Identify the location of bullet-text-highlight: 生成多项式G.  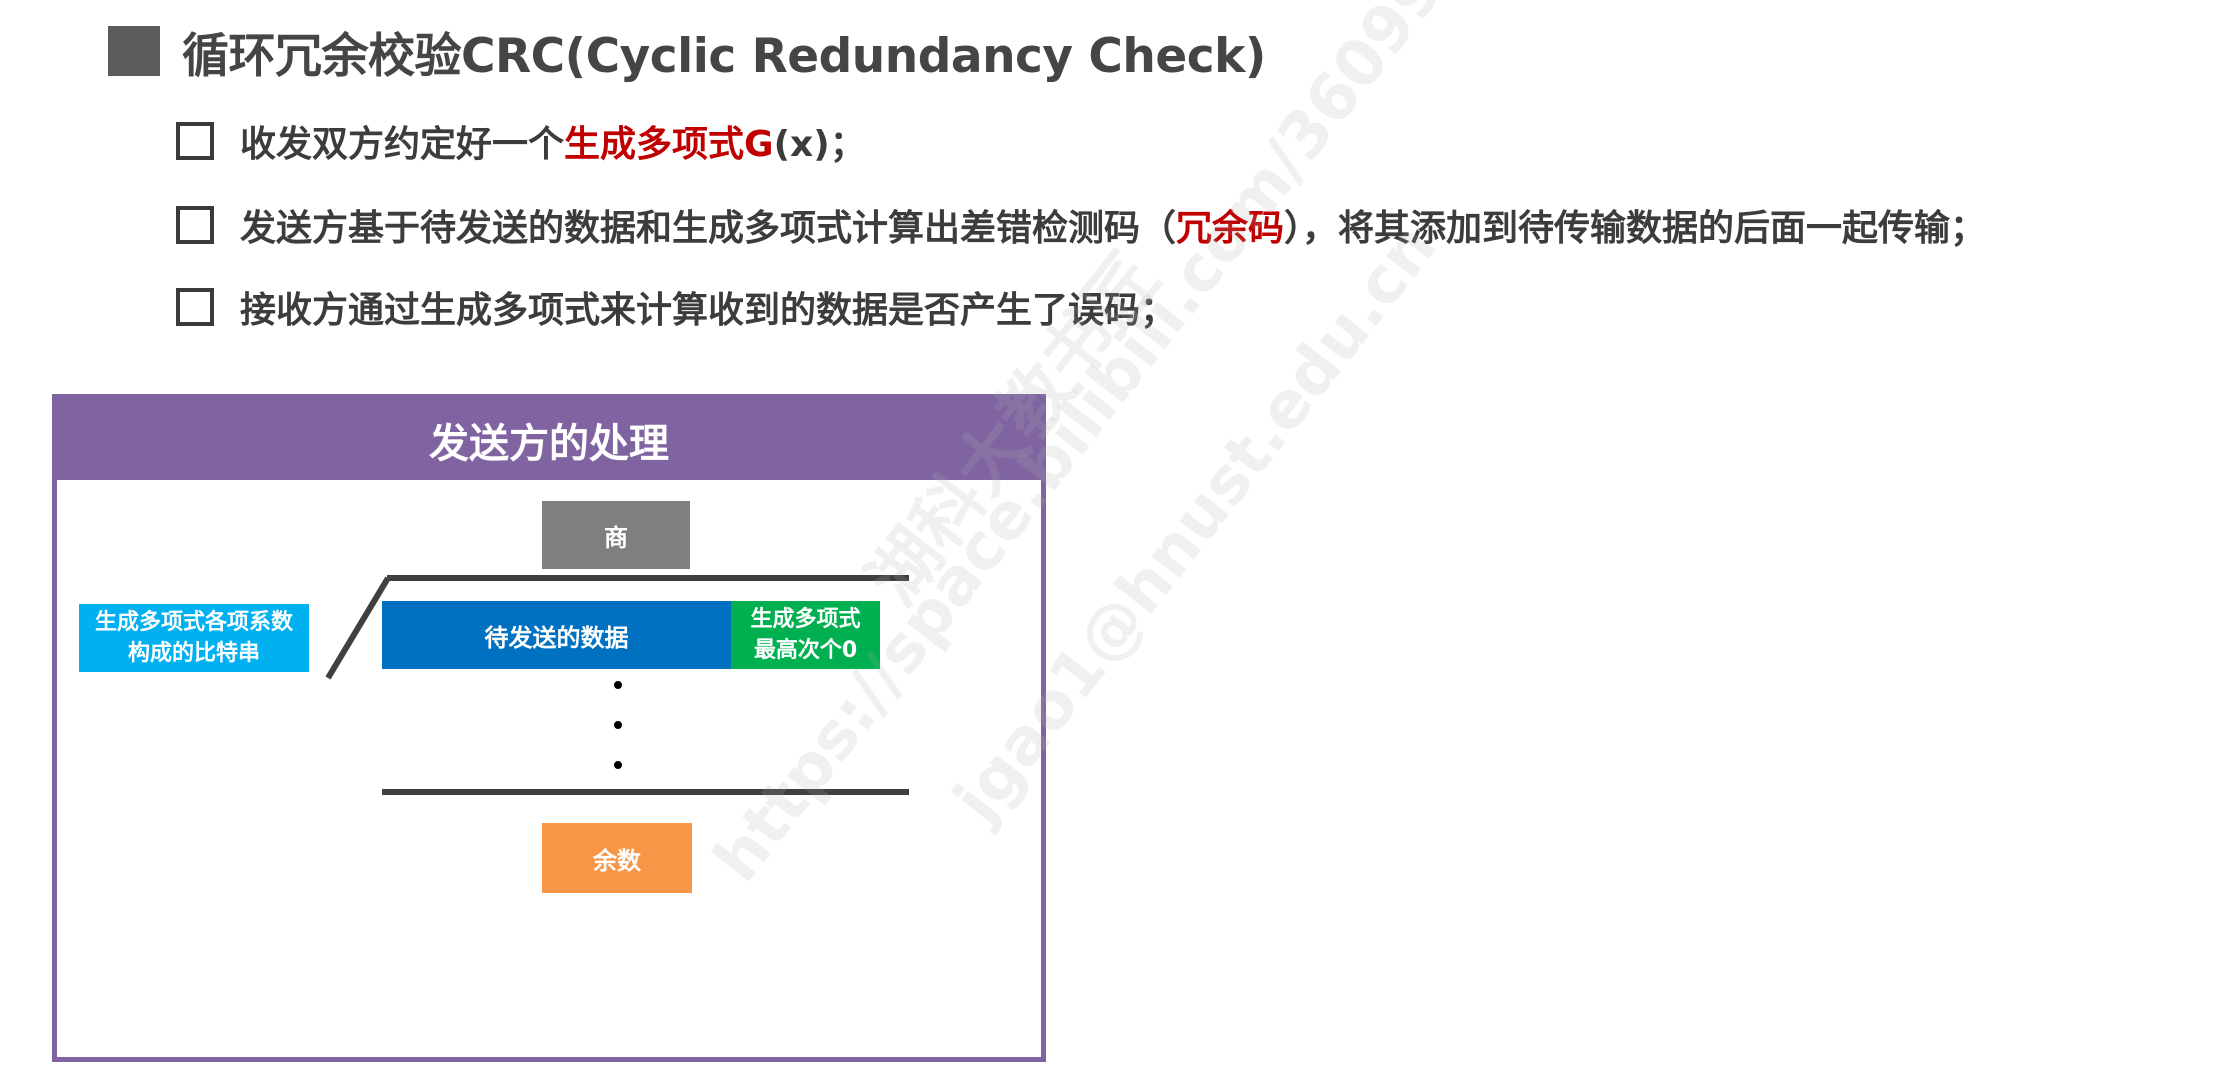
(669, 144).